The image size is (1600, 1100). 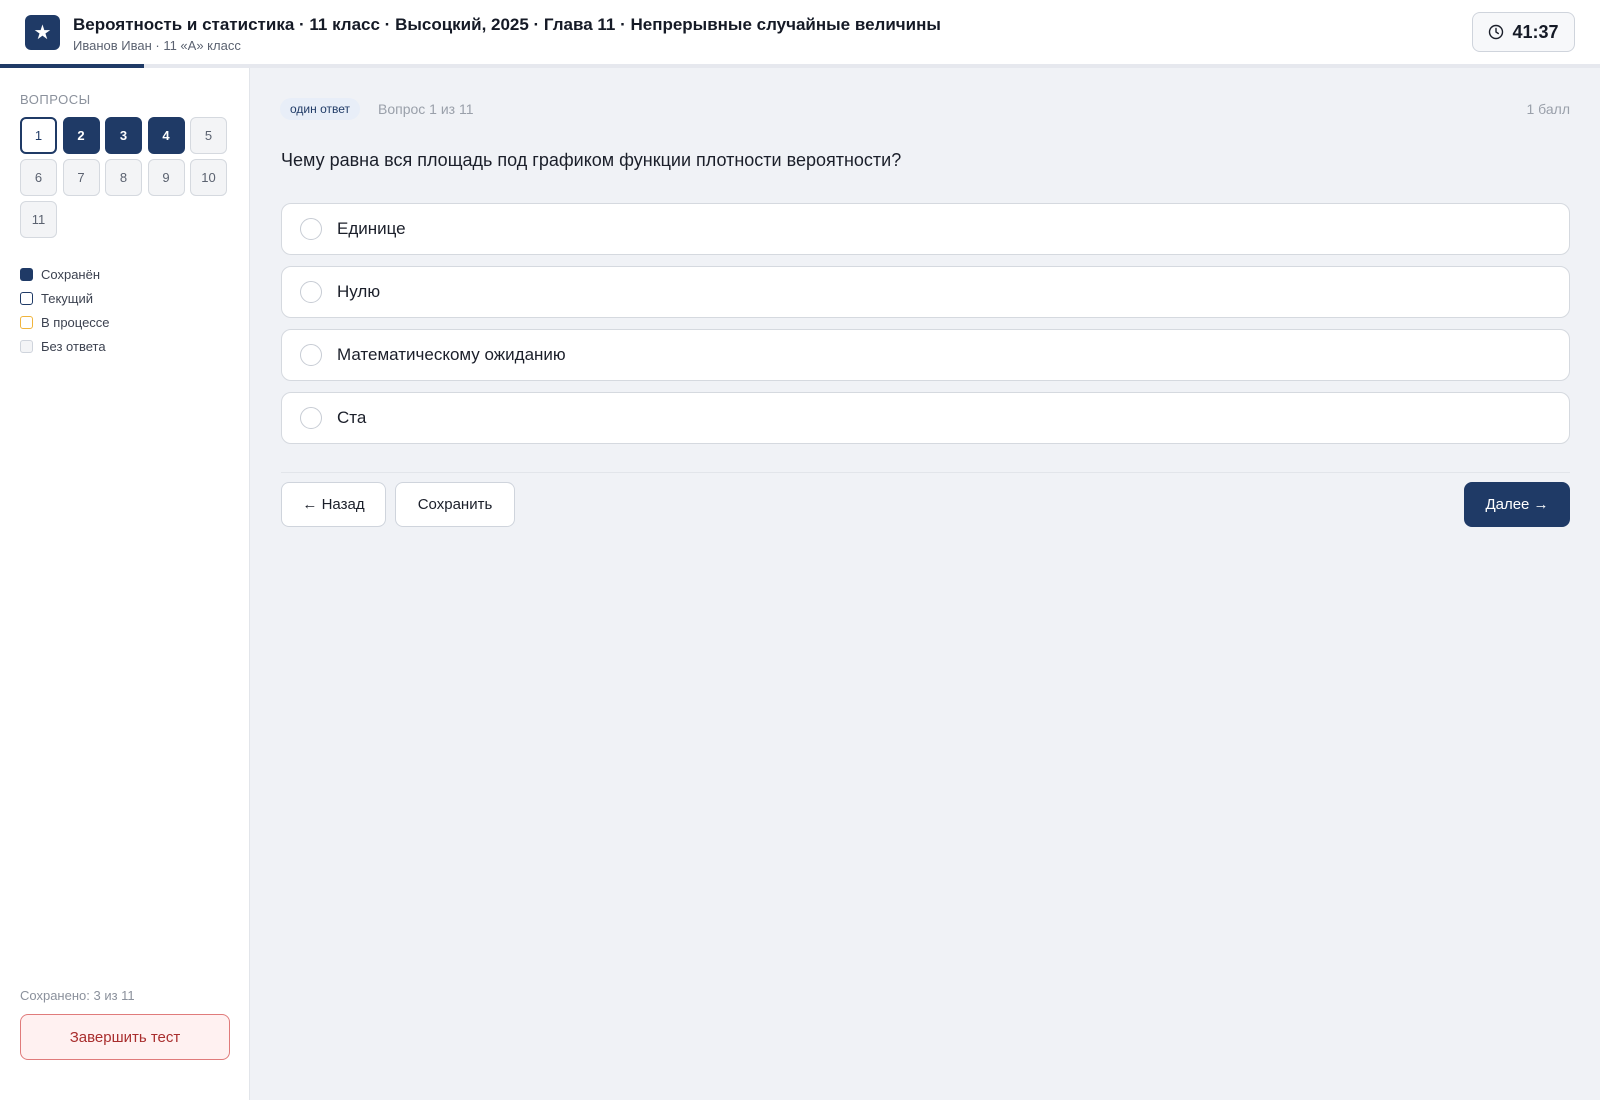 What do you see at coordinates (38, 177) in the screenshot?
I see `question-nav-button: 6` at bounding box center [38, 177].